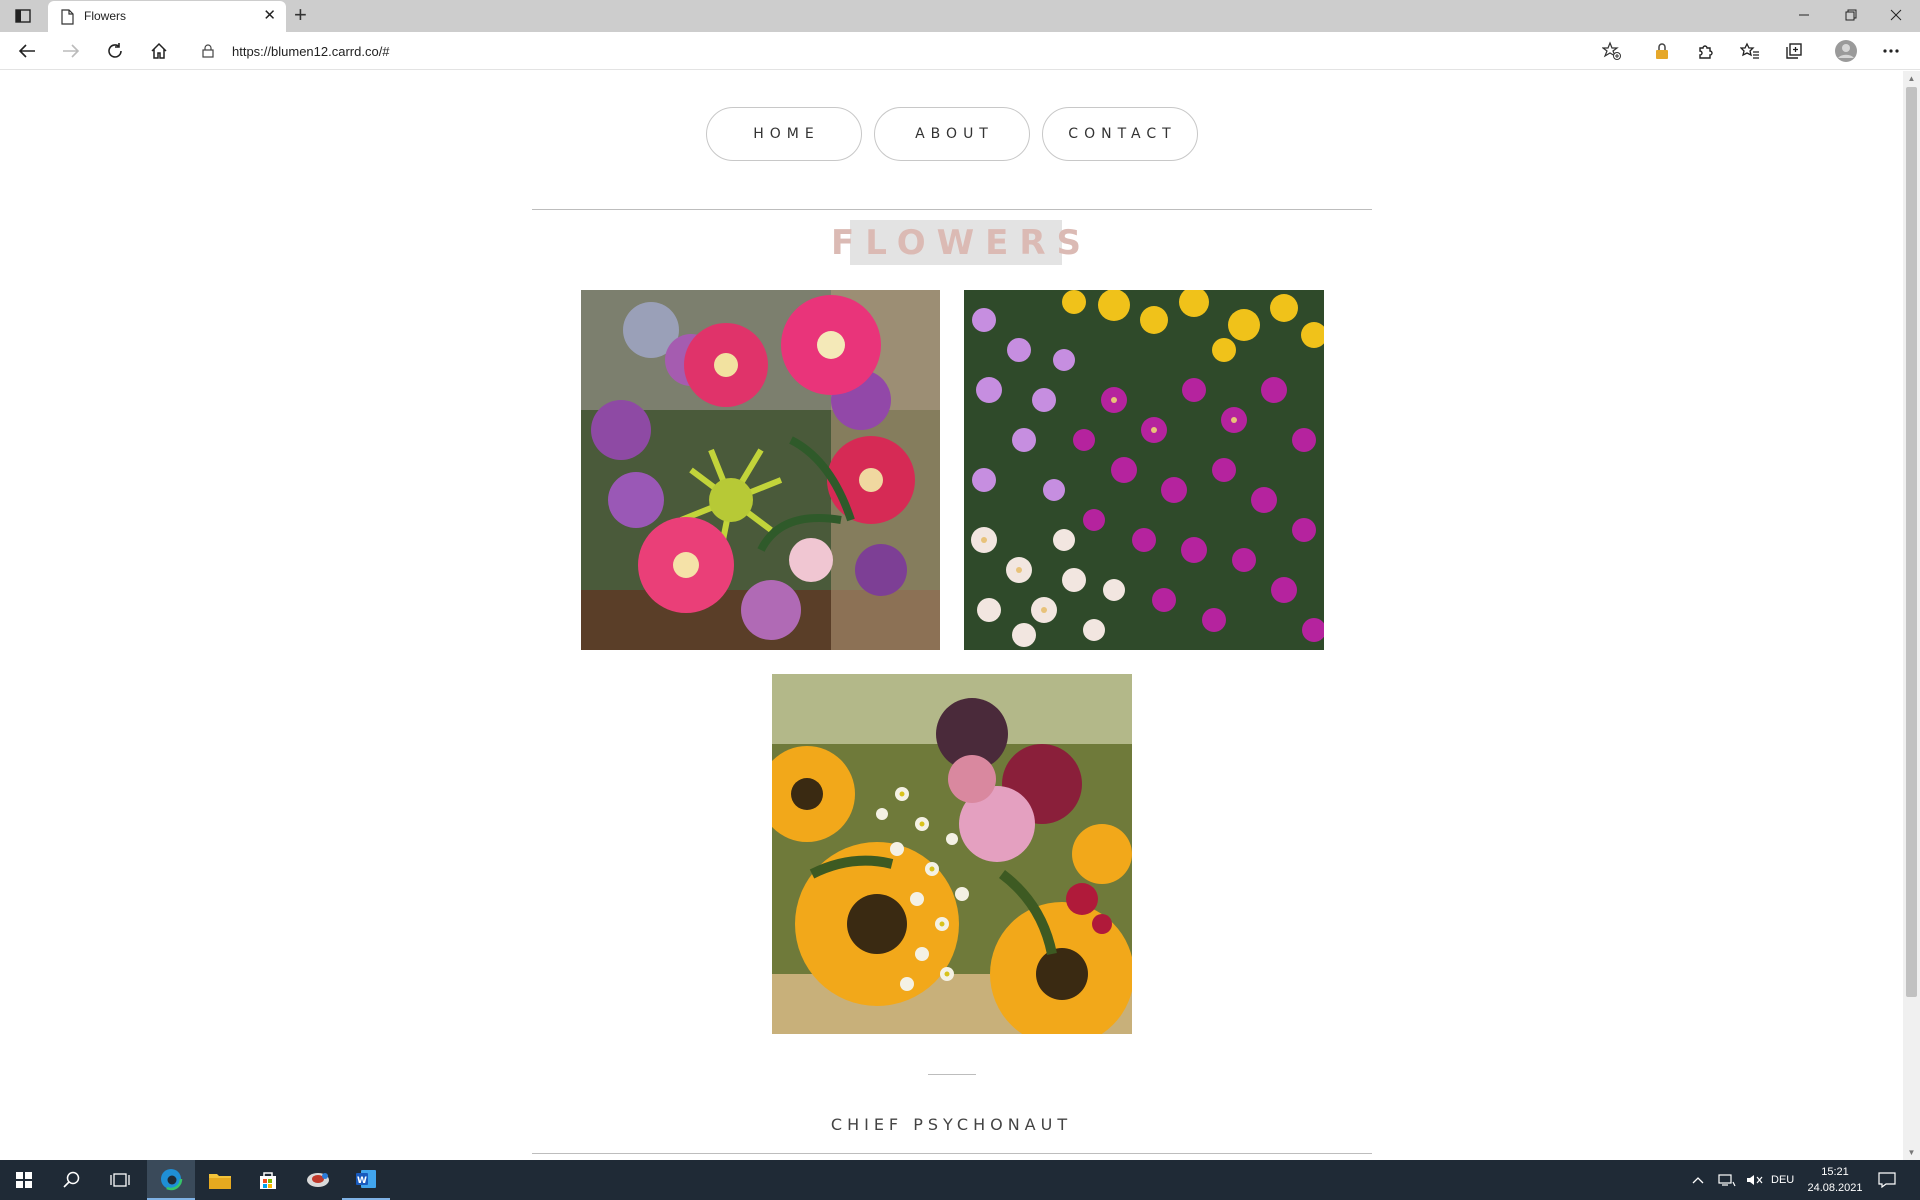  What do you see at coordinates (362, 1181) in the screenshot?
I see `svg-text: W` at bounding box center [362, 1181].